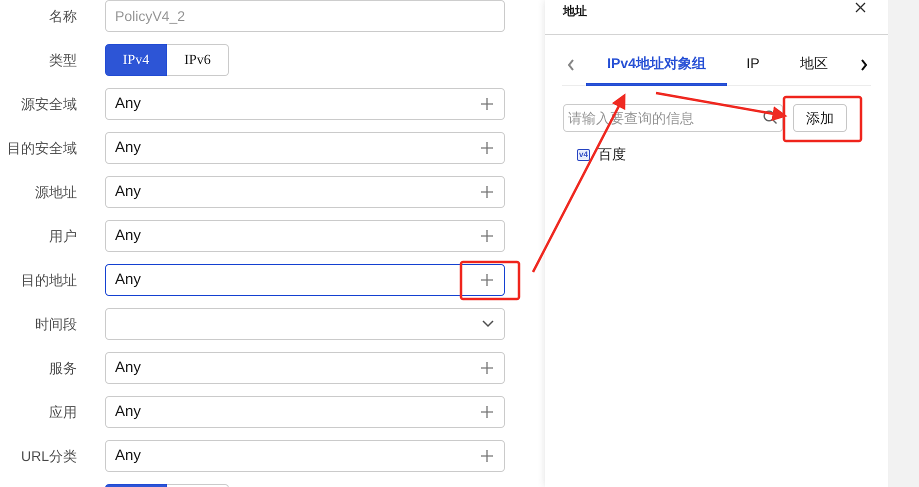  What do you see at coordinates (583, 154) in the screenshot?
I see `ipv4-badge-icon: v4` at bounding box center [583, 154].